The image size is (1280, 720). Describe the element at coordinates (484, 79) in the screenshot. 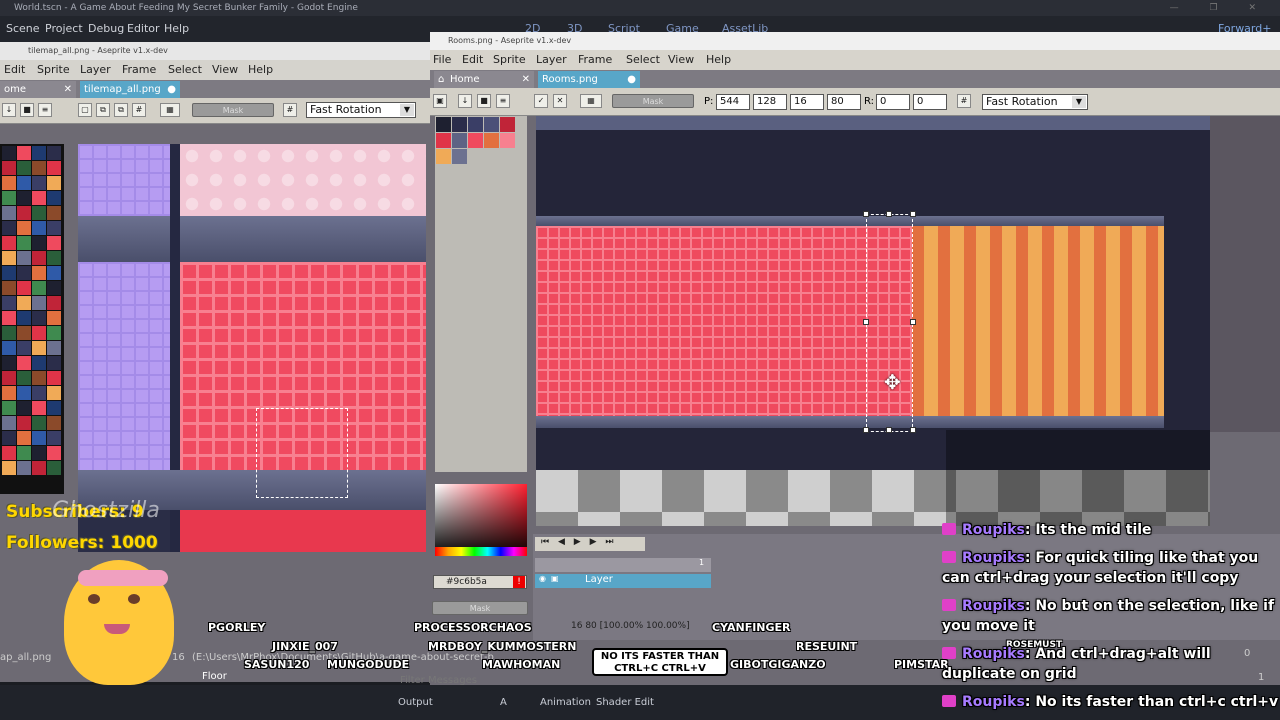

I see `right-tab-home: ⌂ Home ✕` at that location.